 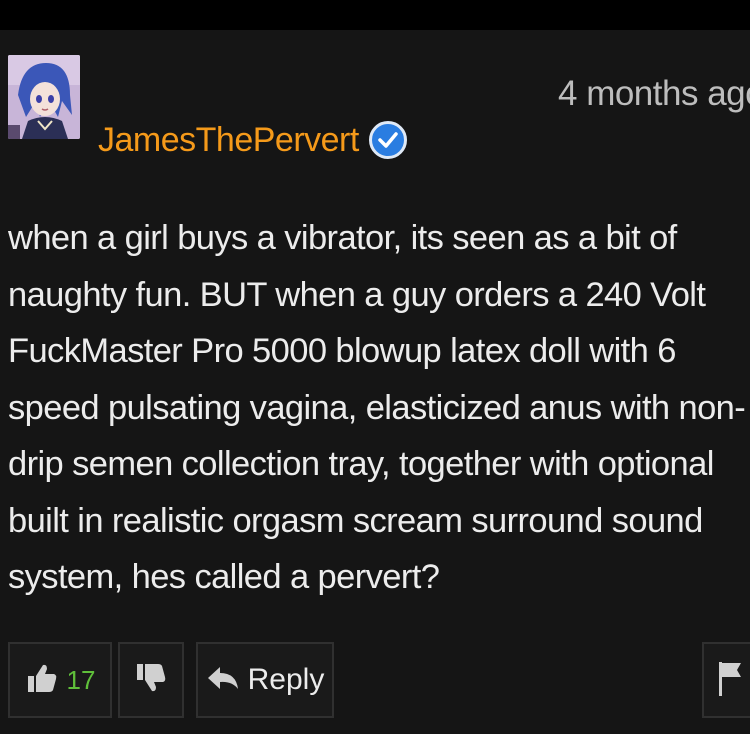 I want to click on comment-actions: 17 Reply, so click(x=375, y=681).